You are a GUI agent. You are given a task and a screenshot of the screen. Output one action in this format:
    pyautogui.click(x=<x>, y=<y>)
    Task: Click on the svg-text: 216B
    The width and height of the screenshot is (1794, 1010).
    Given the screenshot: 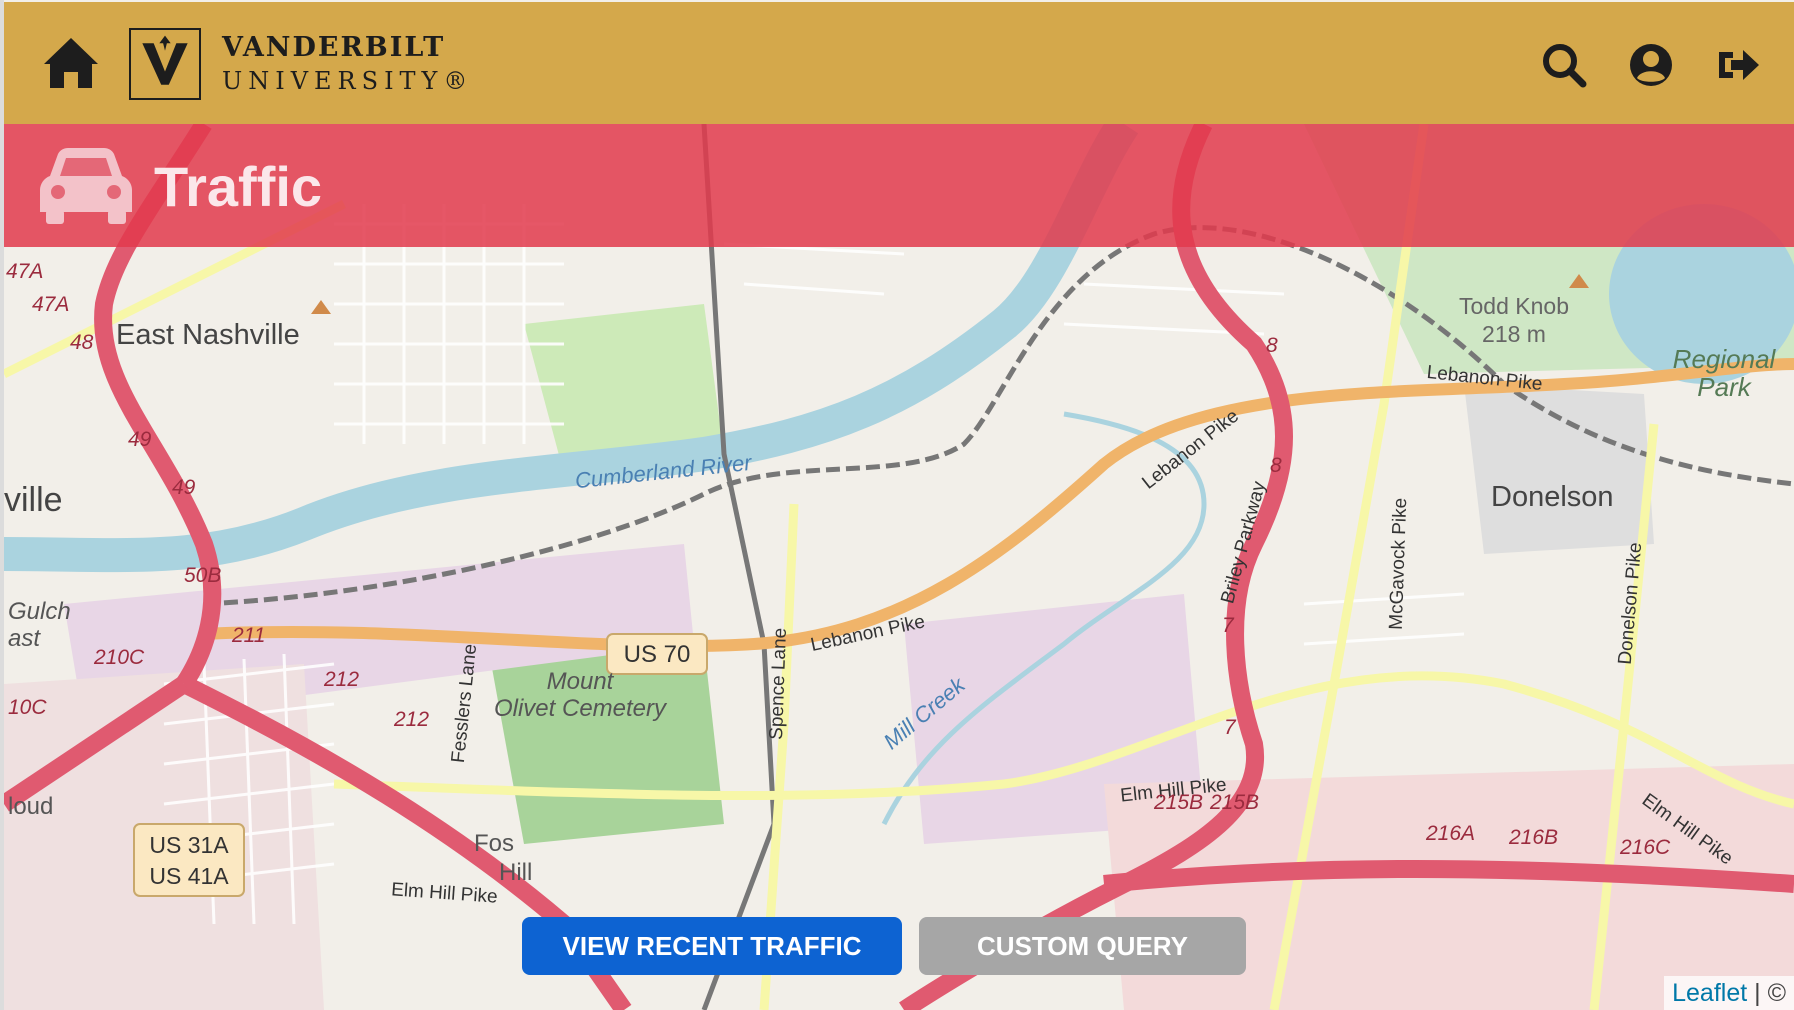 What is the action you would take?
    pyautogui.click(x=1533, y=837)
    